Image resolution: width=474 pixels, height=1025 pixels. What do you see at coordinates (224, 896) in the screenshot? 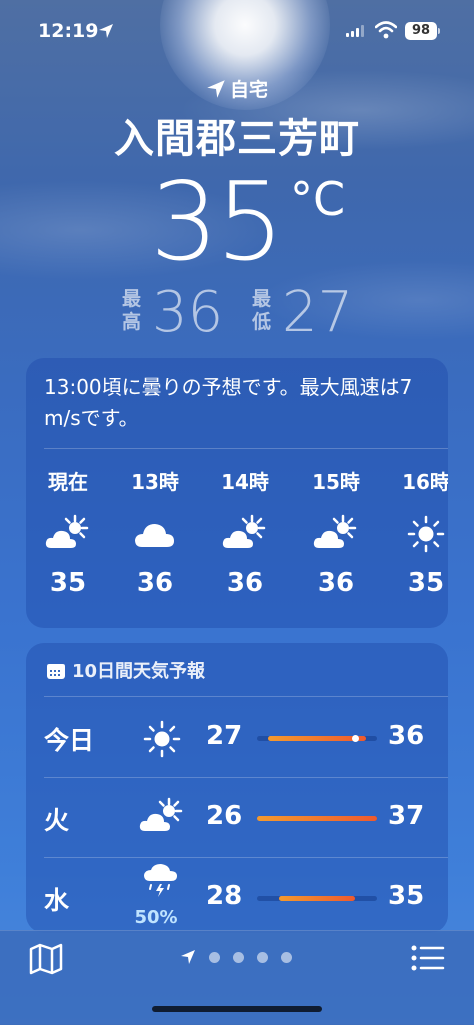
I see `day-low-temperature: 28` at bounding box center [224, 896].